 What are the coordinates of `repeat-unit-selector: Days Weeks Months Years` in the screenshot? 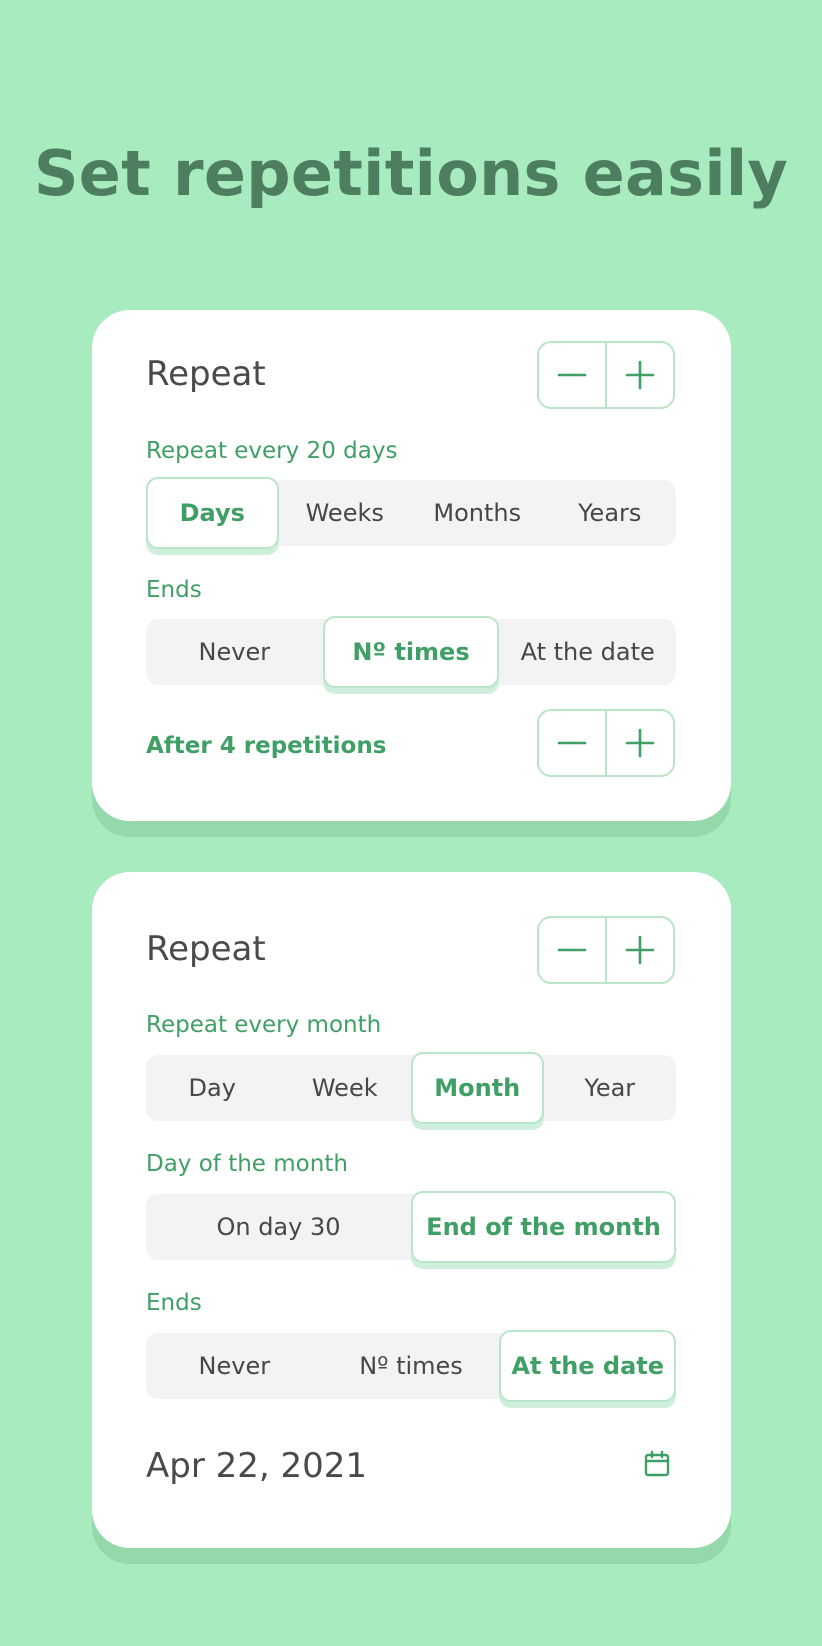 It's located at (411, 513).